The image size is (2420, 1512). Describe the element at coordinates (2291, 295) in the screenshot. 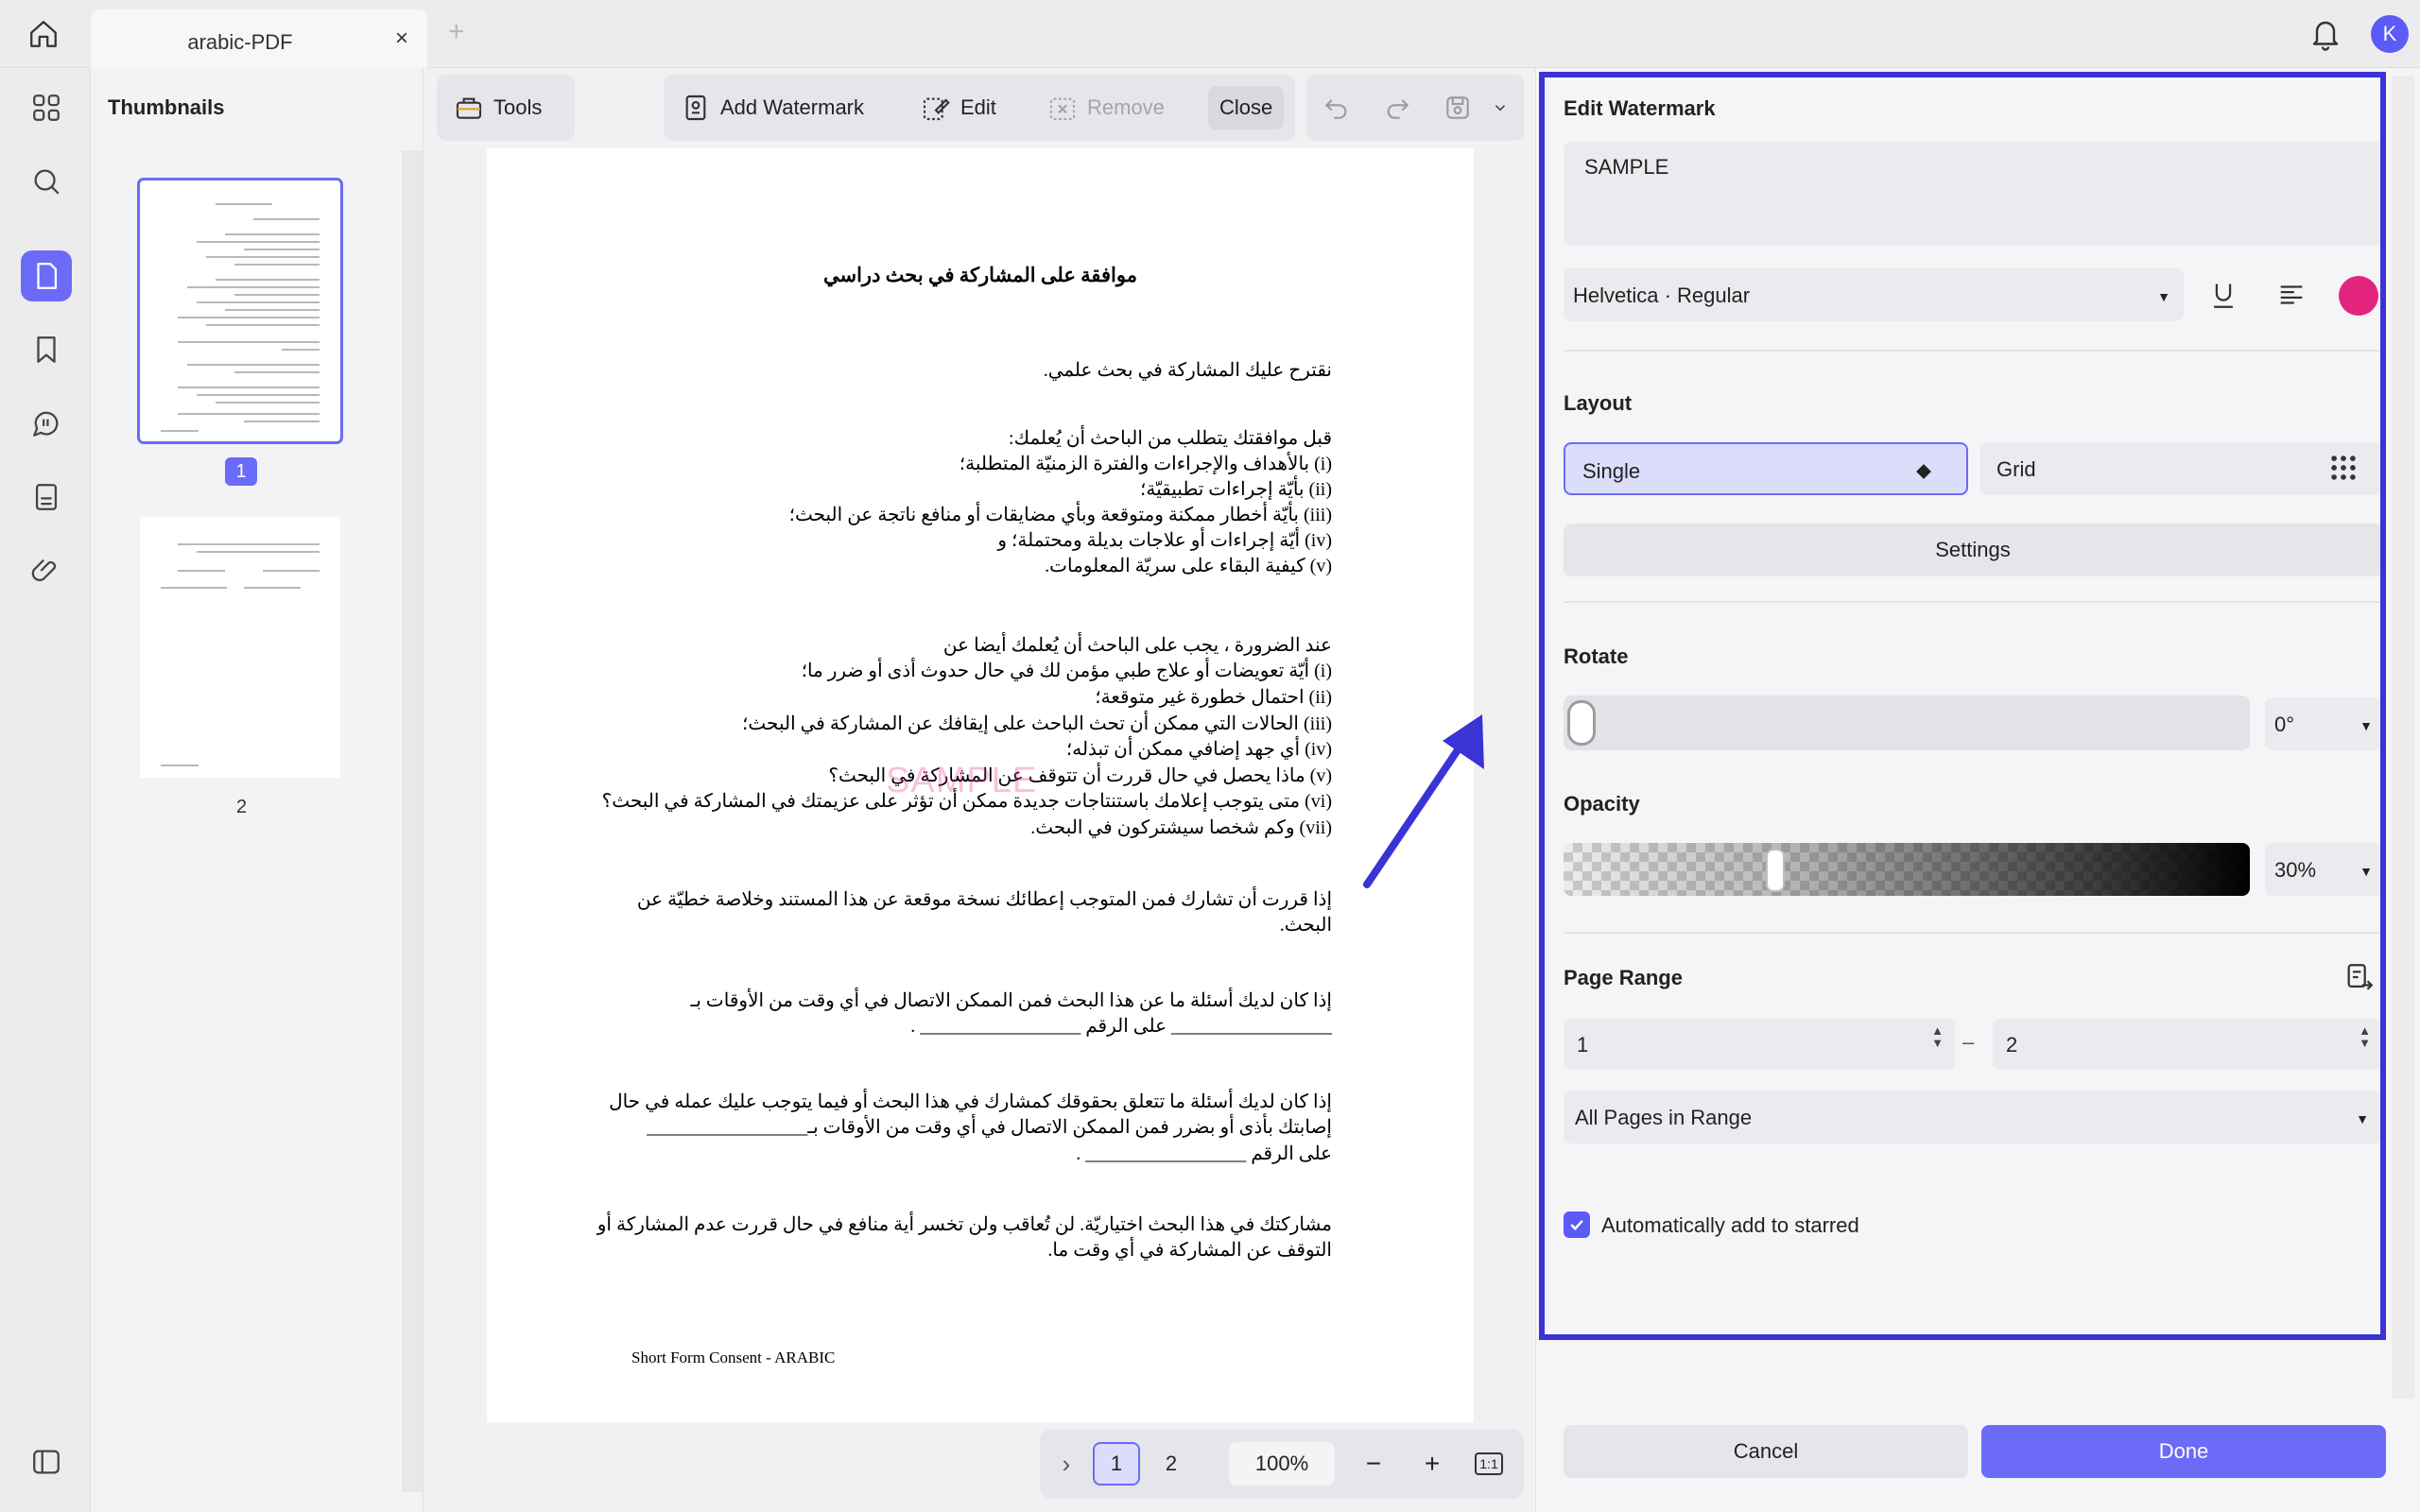

I see `align-icon` at that location.